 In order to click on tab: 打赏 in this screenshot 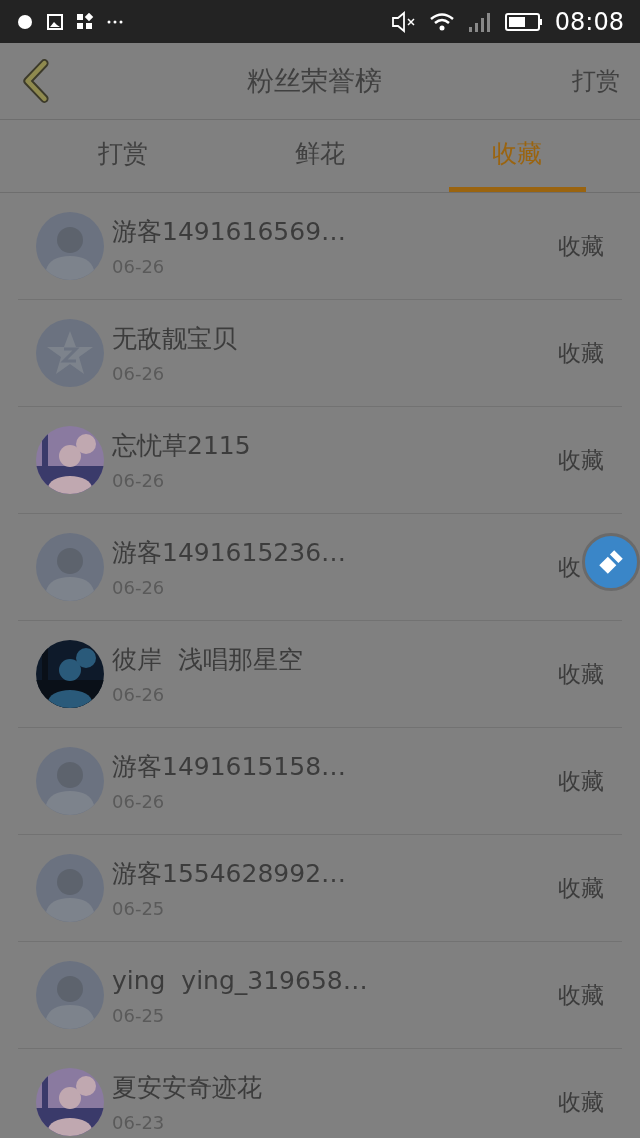, I will do `click(123, 156)`.